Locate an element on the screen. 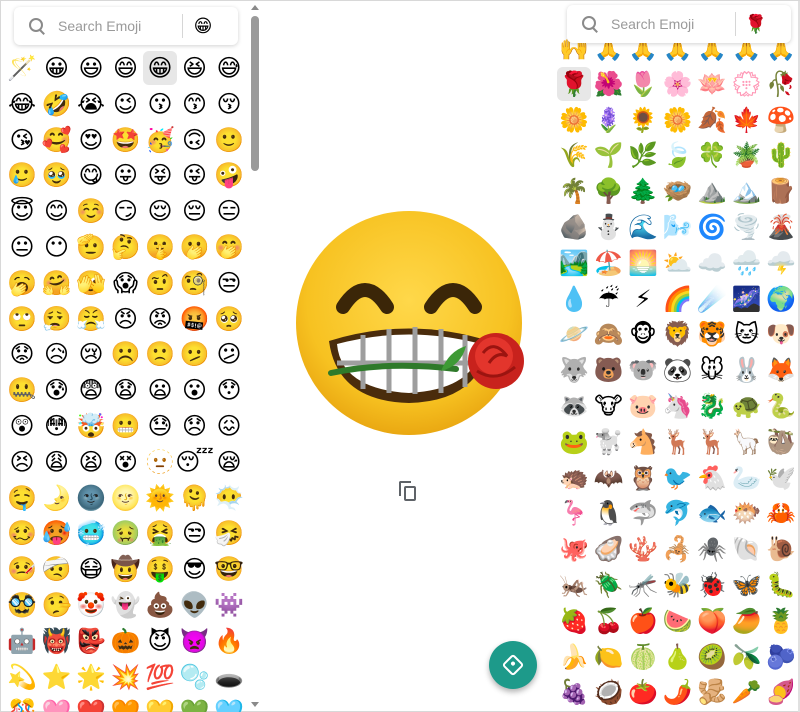  emoji-cell: 🫣 is located at coordinates (91, 283).